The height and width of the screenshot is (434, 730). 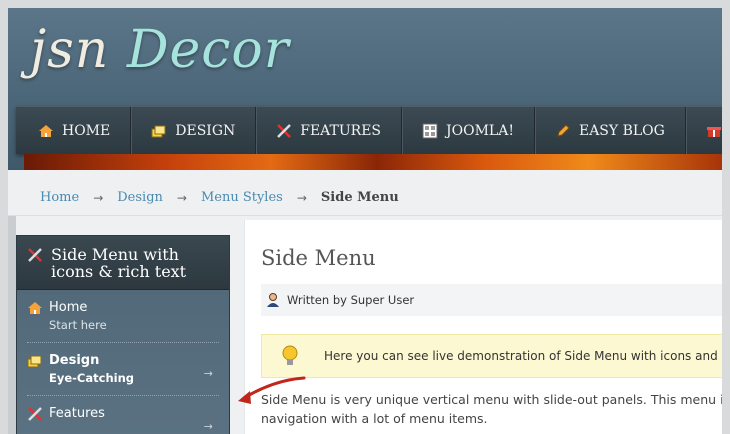 I want to click on main-nav: HOME DESIGN FEATURES JOOMLA! EASY BLOG G, so click(x=369, y=130).